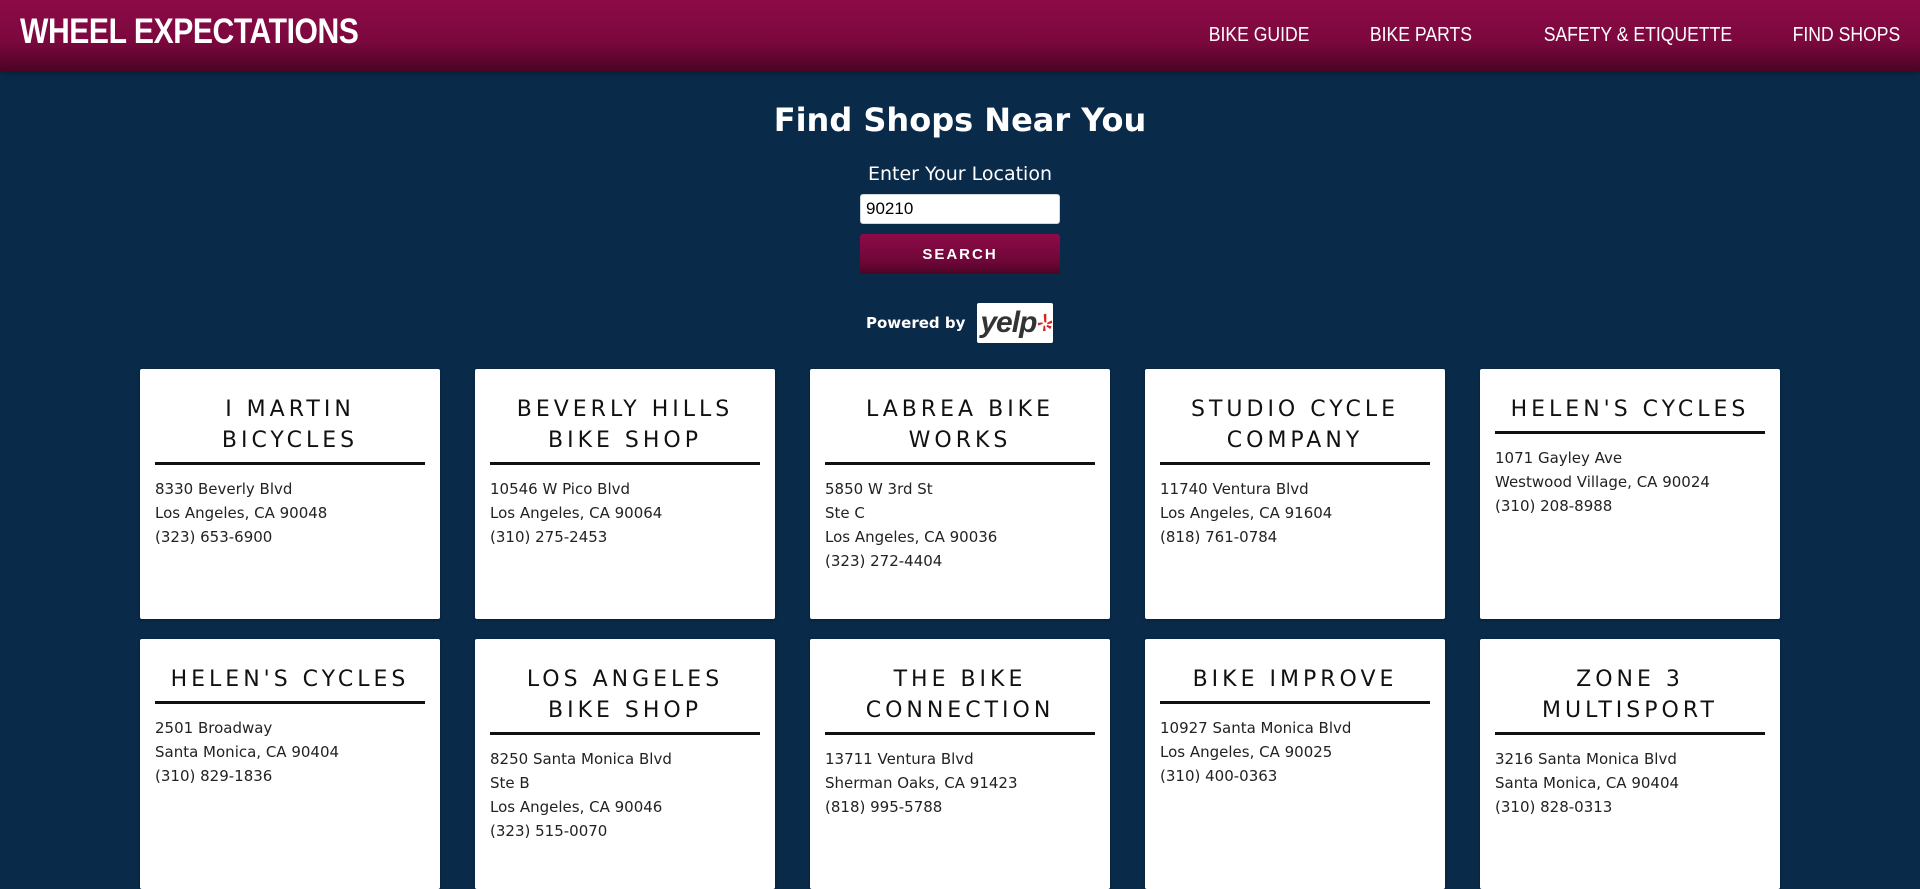  What do you see at coordinates (1234, 489) in the screenshot?
I see `shop-address-line: 11740 Ventura Blvd` at bounding box center [1234, 489].